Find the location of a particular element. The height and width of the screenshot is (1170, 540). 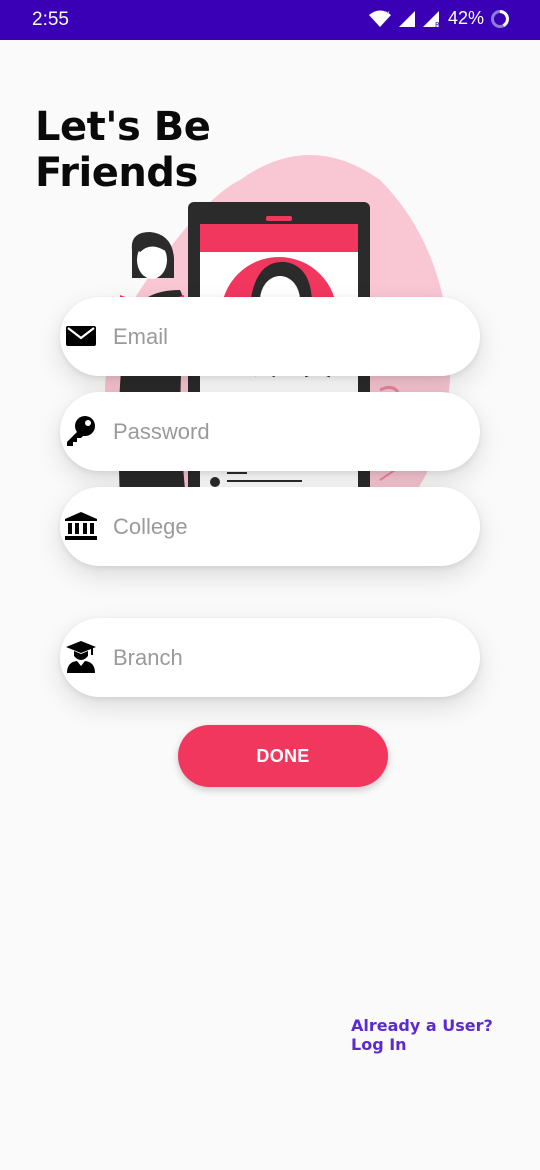

signal-roaming-icon: R is located at coordinates (431, 19).